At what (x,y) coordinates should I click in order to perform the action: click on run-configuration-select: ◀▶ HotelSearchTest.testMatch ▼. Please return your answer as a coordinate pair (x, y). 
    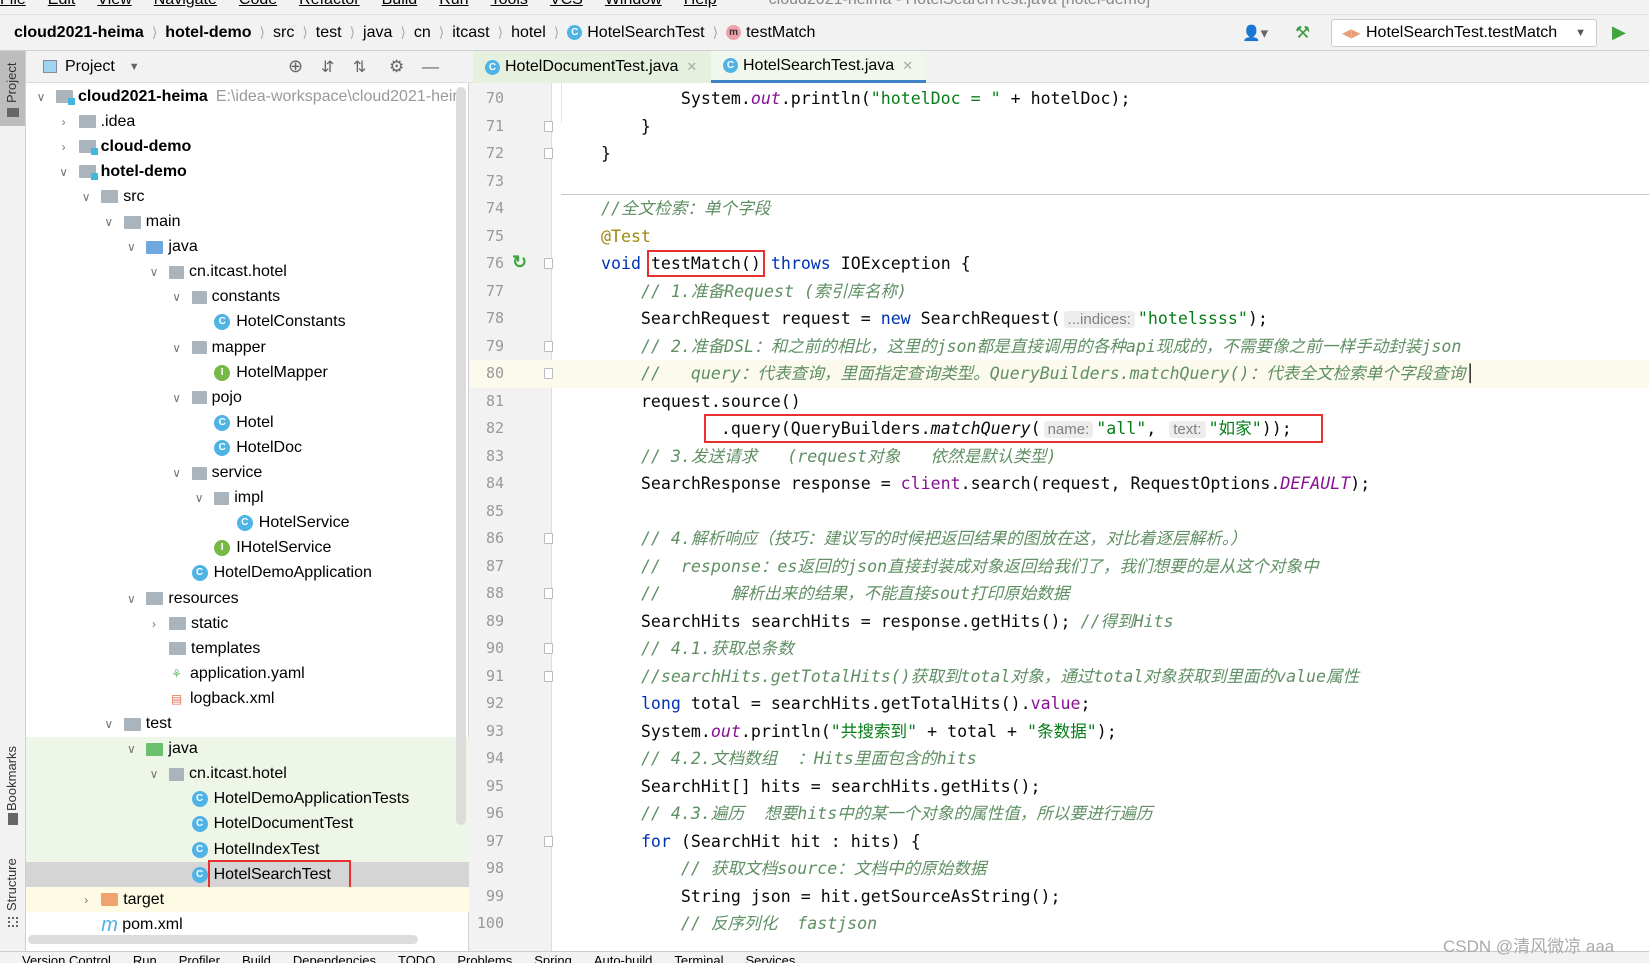
    Looking at the image, I should click on (1464, 33).